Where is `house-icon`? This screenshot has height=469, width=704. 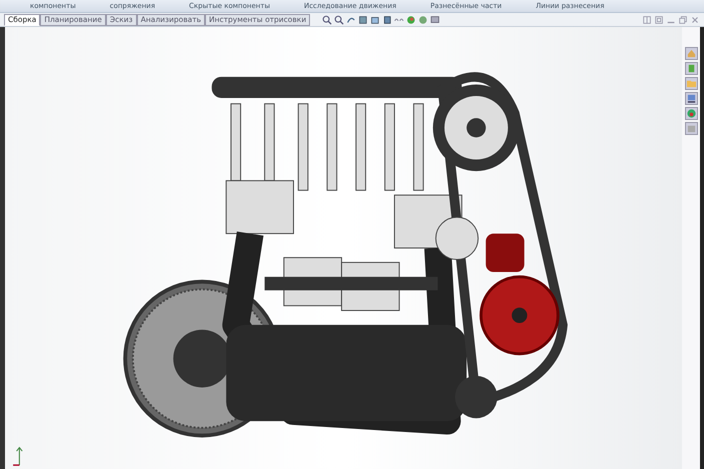 house-icon is located at coordinates (691, 53).